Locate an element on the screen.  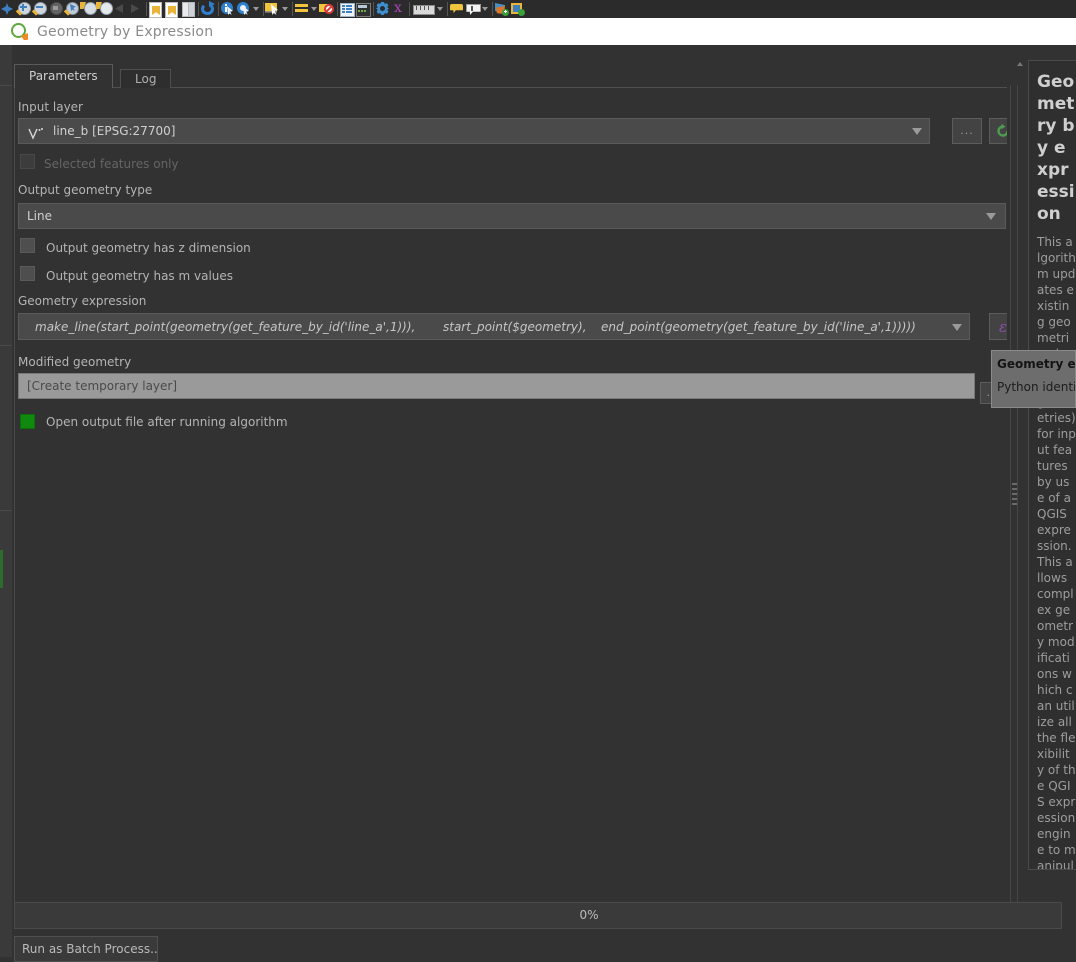
output-geometry-type-chevron-down-icon is located at coordinates (991, 216).